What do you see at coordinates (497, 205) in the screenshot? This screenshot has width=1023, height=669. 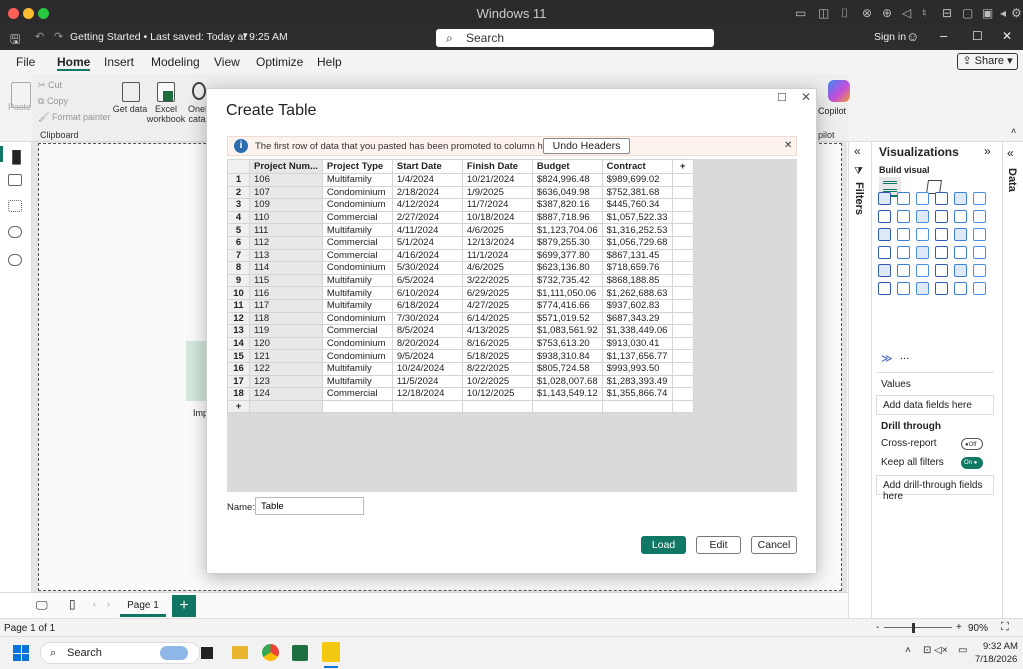 I see `table-cell: 11/7/2024` at bounding box center [497, 205].